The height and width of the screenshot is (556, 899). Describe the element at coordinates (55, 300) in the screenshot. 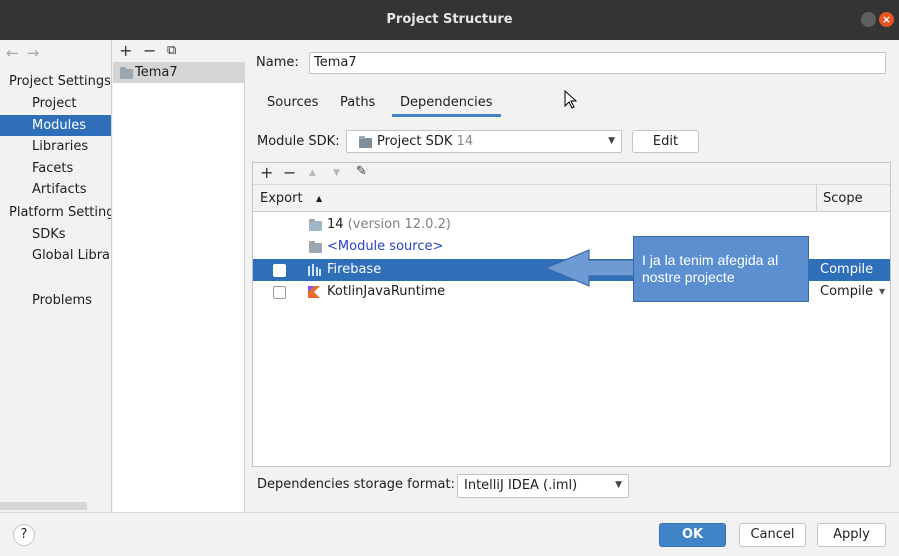

I see `sidebar-item-problems: Problems` at that location.